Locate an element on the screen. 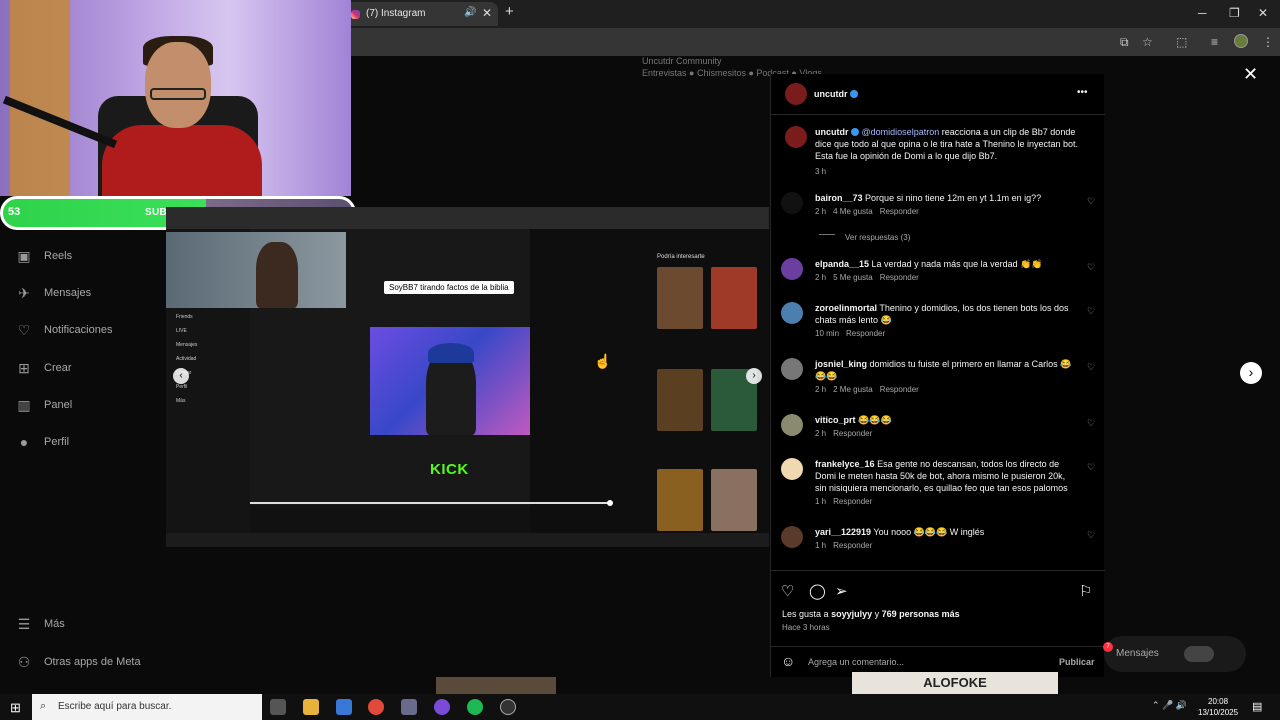 This screenshot has width=1280, height=720. sidebar-item-notificaciones: ♡ Notificaciones is located at coordinates (64, 330).